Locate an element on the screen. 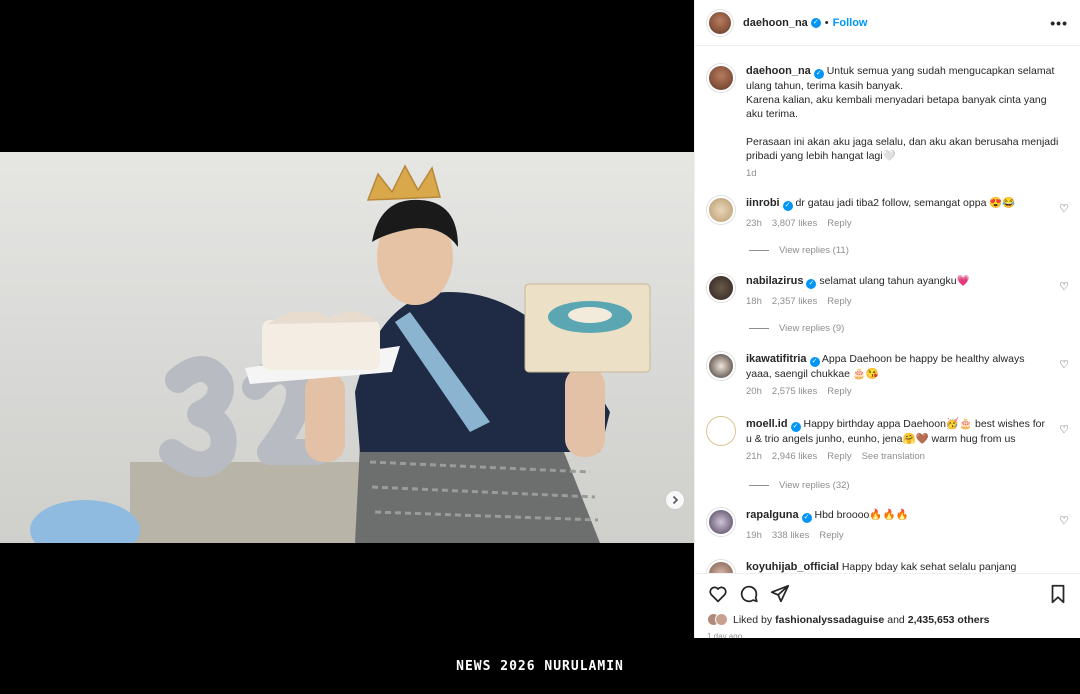 The width and height of the screenshot is (1080, 694). comment-time: 18h is located at coordinates (754, 301).